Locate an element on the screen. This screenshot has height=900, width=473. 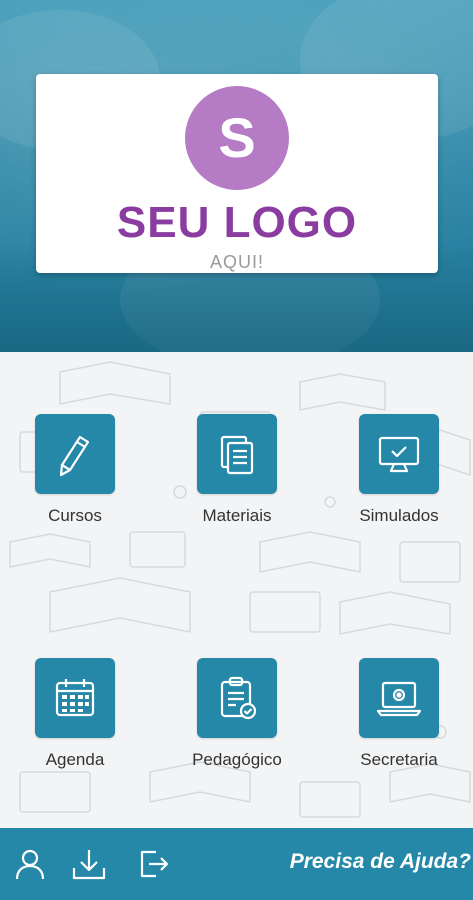
bottom-bar: Precisa de Ajuda? is located at coordinates (236, 864).